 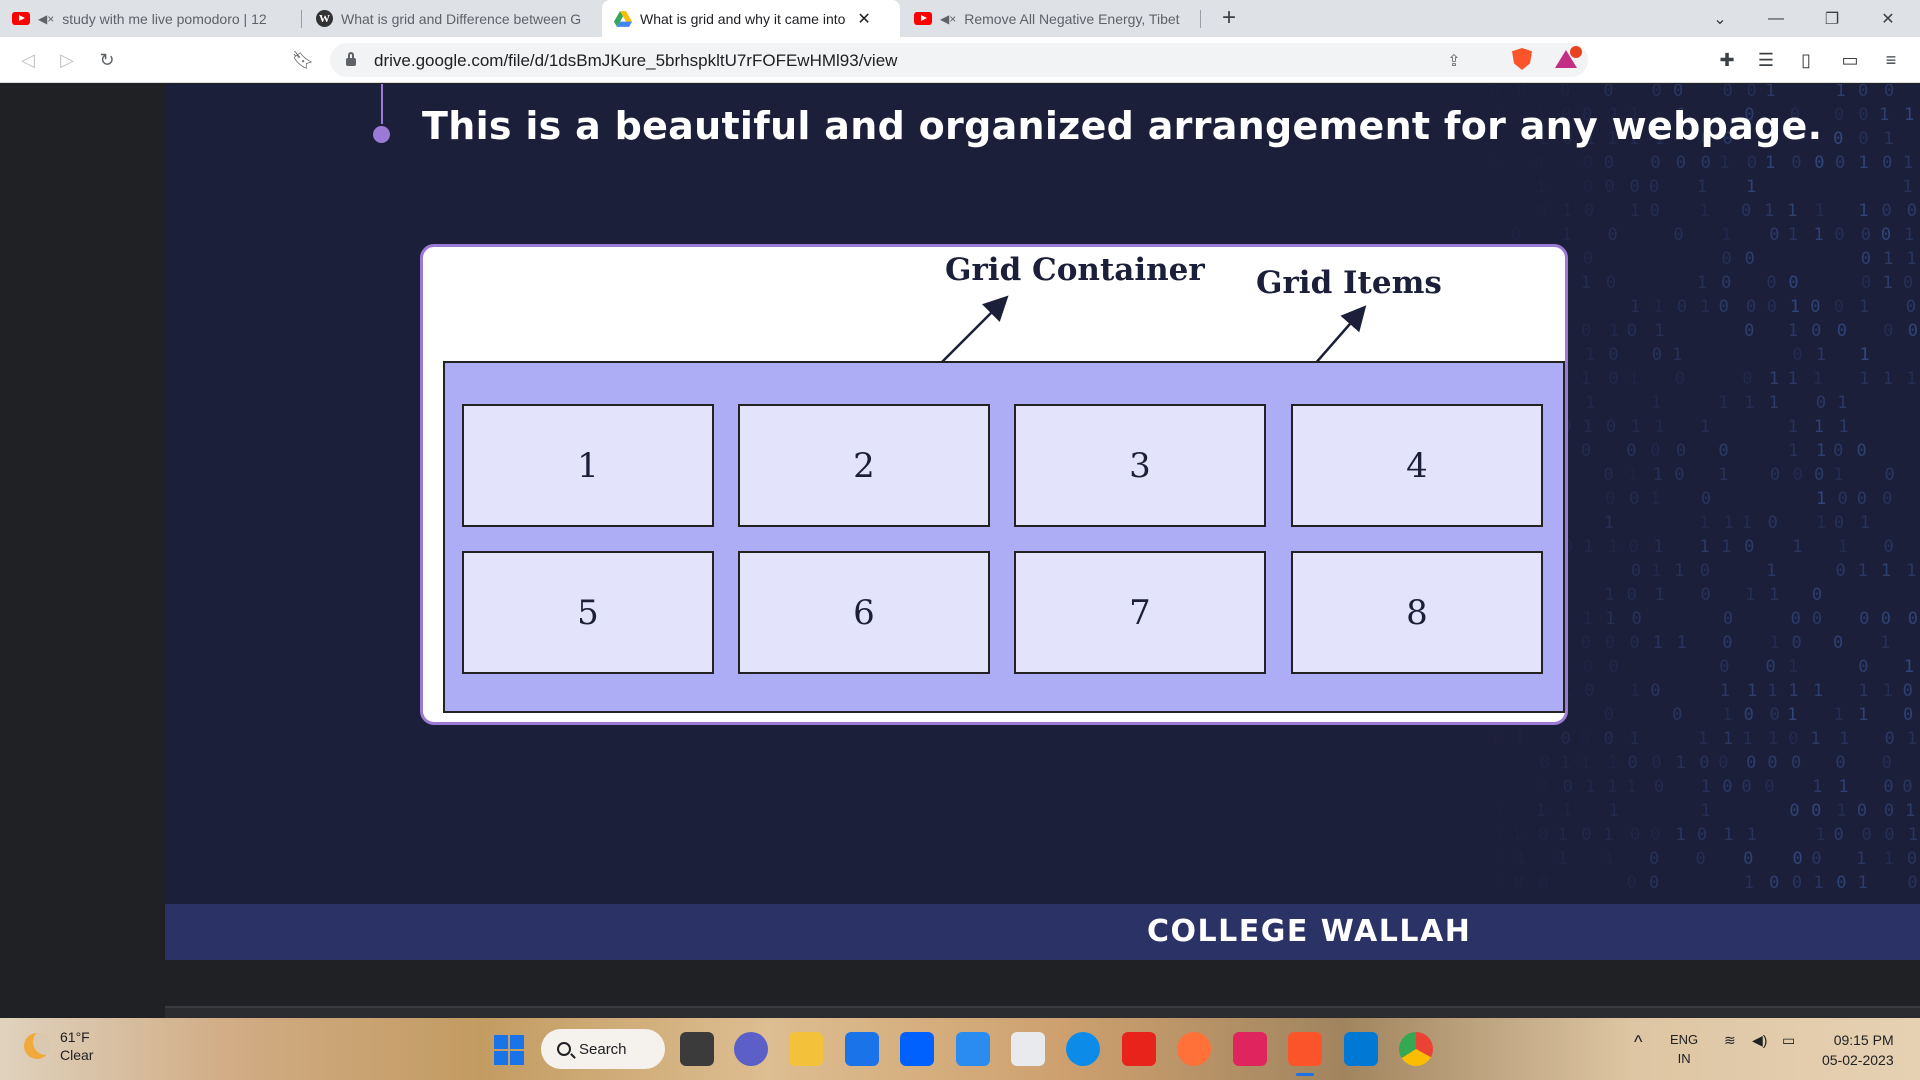 What do you see at coordinates (751, 18) in the screenshot?
I see `tab-grid-drive: What is grid and why it came into ✕` at bounding box center [751, 18].